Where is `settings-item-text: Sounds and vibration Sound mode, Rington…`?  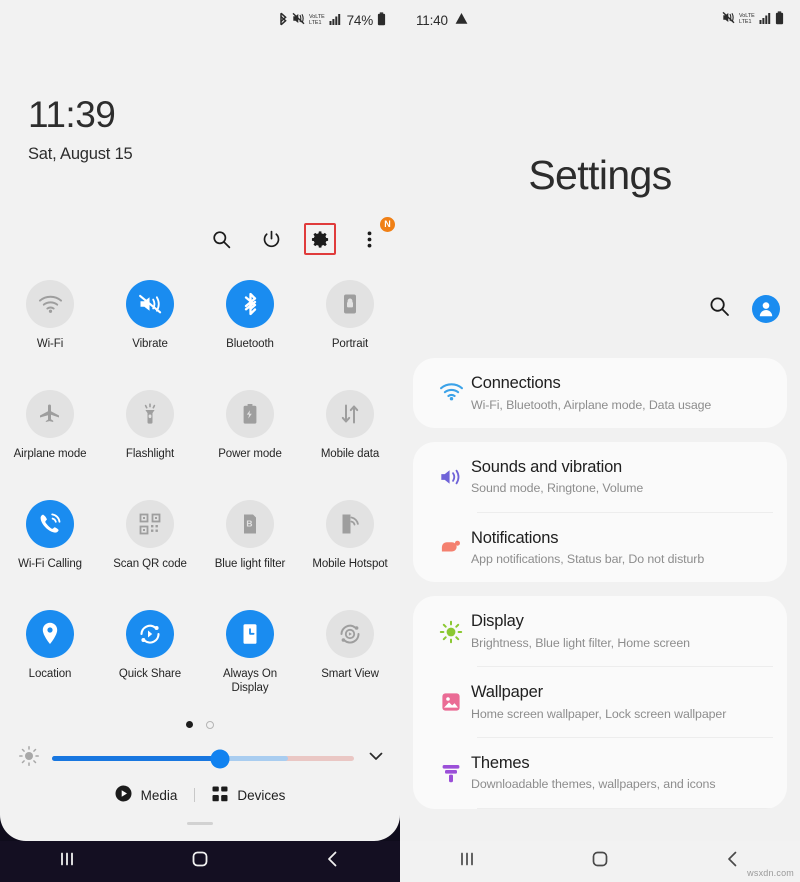
settings-item-text: Sounds and vibration Sound mode, Rington… is located at coordinates (621, 477).